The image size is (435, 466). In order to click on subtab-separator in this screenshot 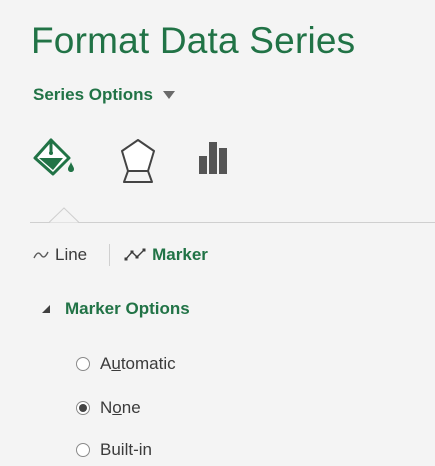, I will do `click(110, 255)`.